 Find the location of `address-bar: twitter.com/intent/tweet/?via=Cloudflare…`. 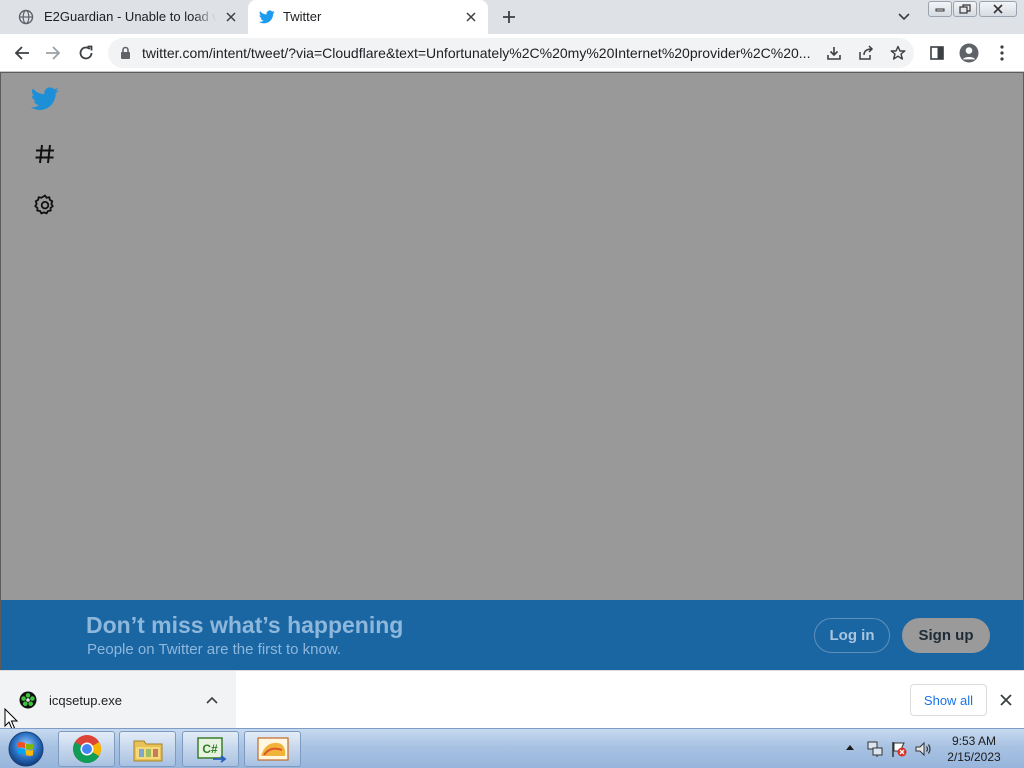

address-bar: twitter.com/intent/tweet/?via=Cloudflare… is located at coordinates (511, 53).